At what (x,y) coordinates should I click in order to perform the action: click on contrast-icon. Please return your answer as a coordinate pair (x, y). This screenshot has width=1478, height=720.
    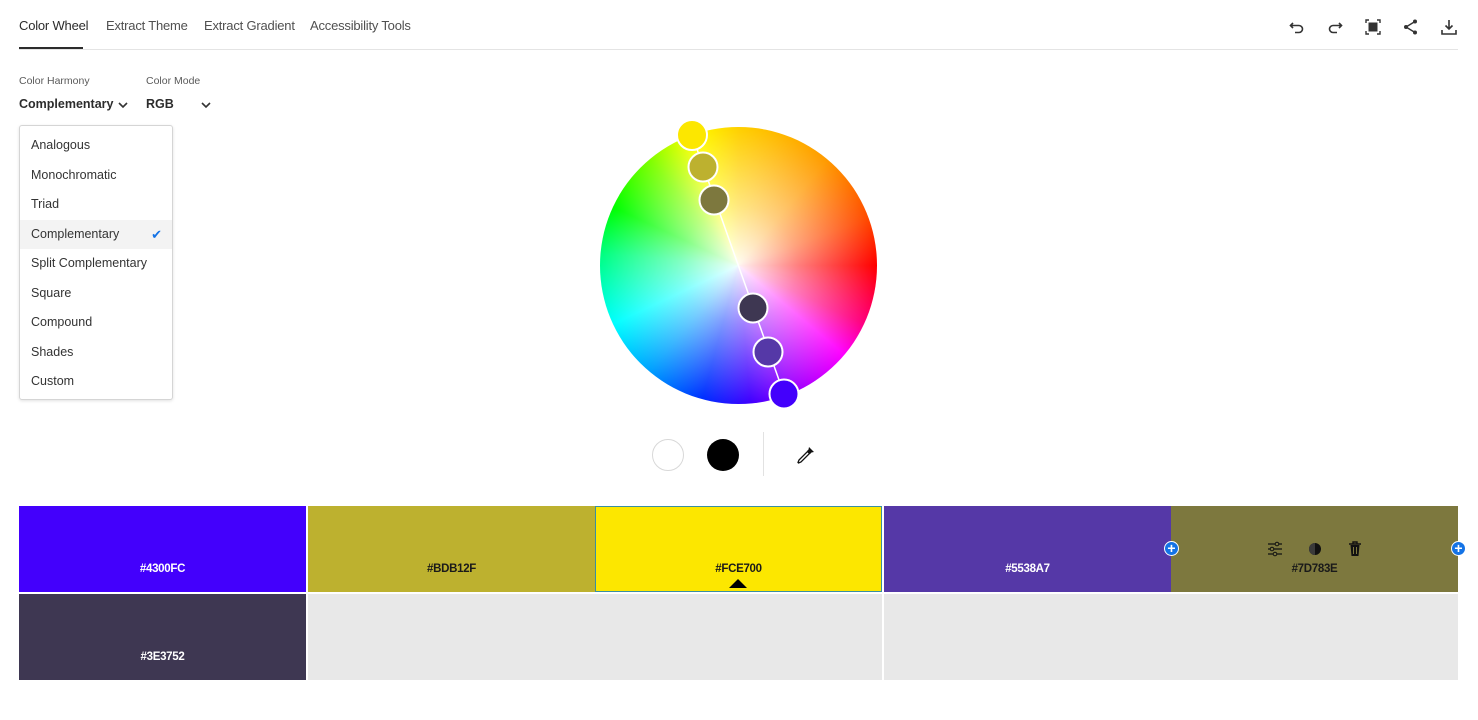
    Looking at the image, I should click on (1314, 549).